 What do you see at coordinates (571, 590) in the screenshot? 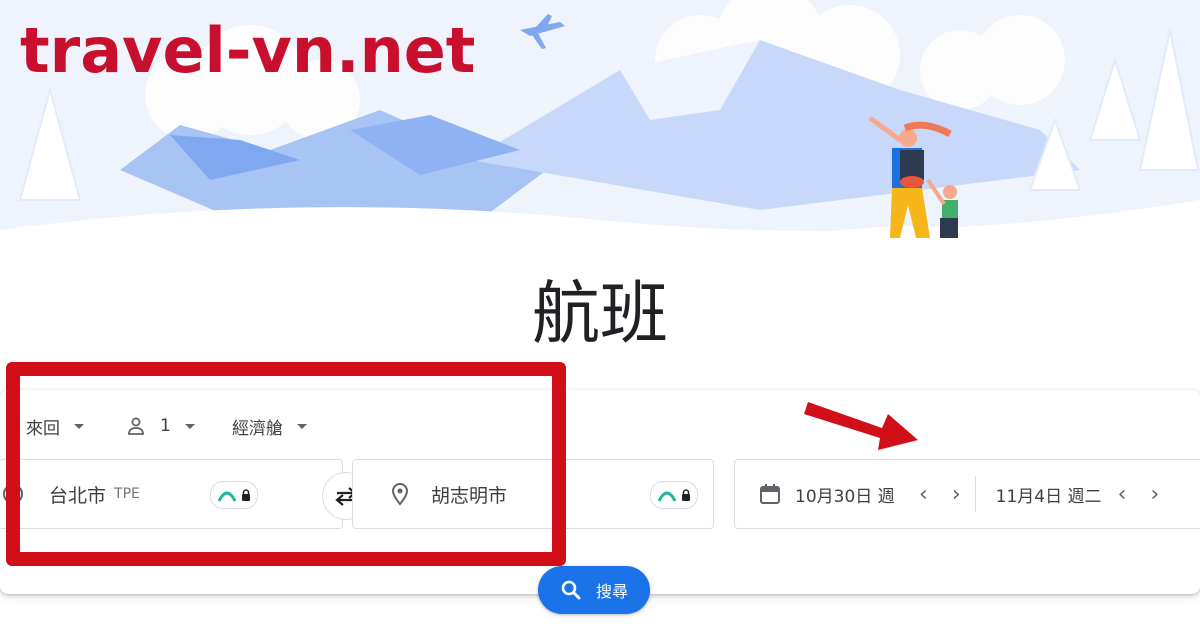
I see `search-icon` at bounding box center [571, 590].